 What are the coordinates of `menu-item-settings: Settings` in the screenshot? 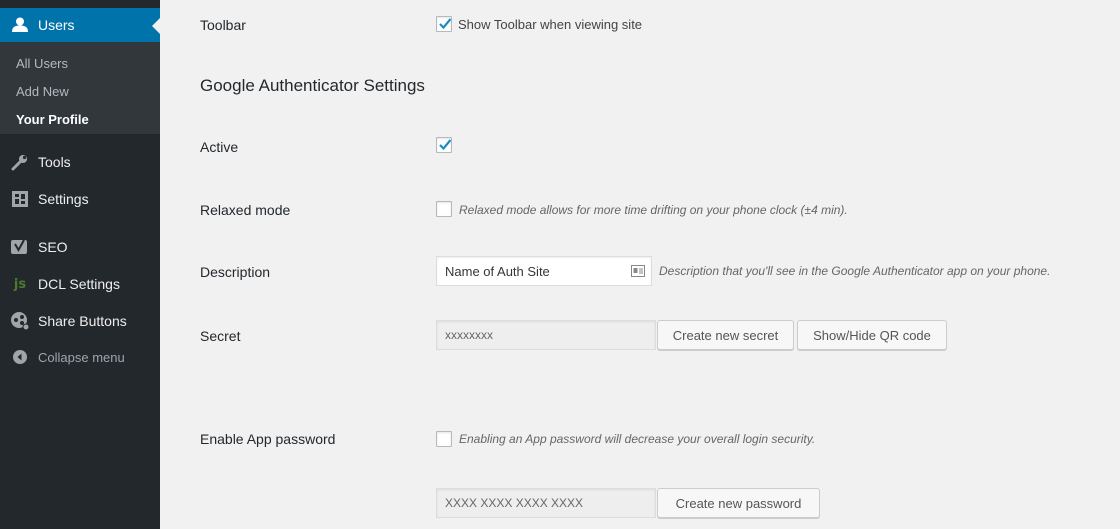 It's located at (80, 199).